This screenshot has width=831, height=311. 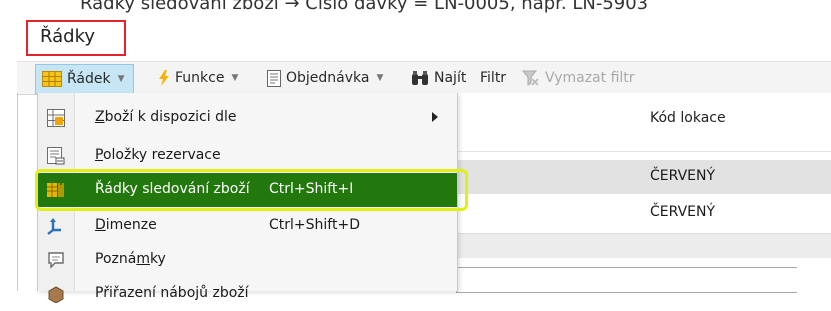 I want to click on comment-icon, so click(x=56, y=260).